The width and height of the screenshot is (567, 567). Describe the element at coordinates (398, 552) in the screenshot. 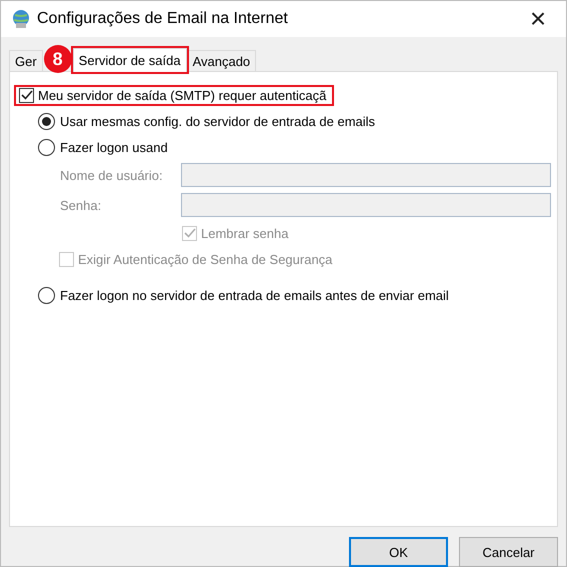

I see `ok-button: OK` at that location.